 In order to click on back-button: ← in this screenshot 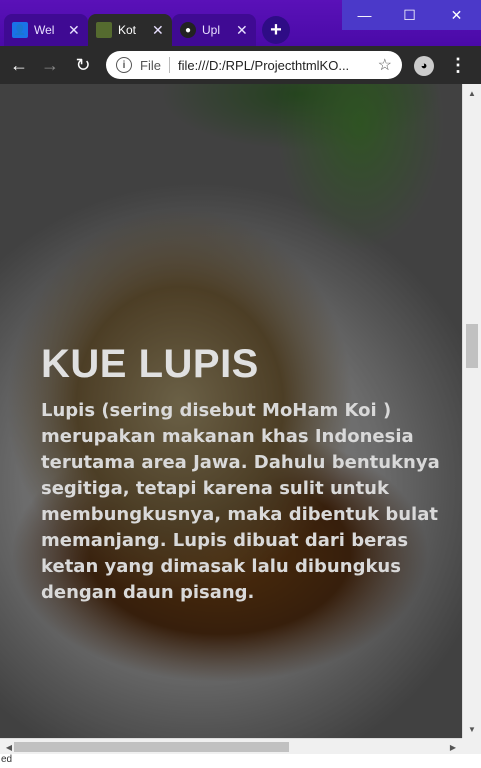, I will do `click(19, 65)`.